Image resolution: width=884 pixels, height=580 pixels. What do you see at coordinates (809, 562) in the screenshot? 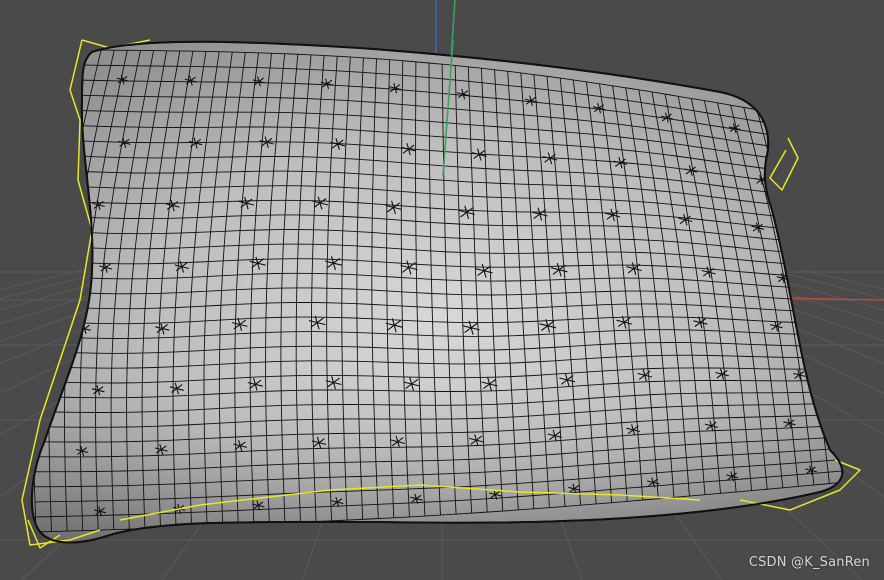
I see `watermark-text: CSDN @K_SanRen` at bounding box center [809, 562].